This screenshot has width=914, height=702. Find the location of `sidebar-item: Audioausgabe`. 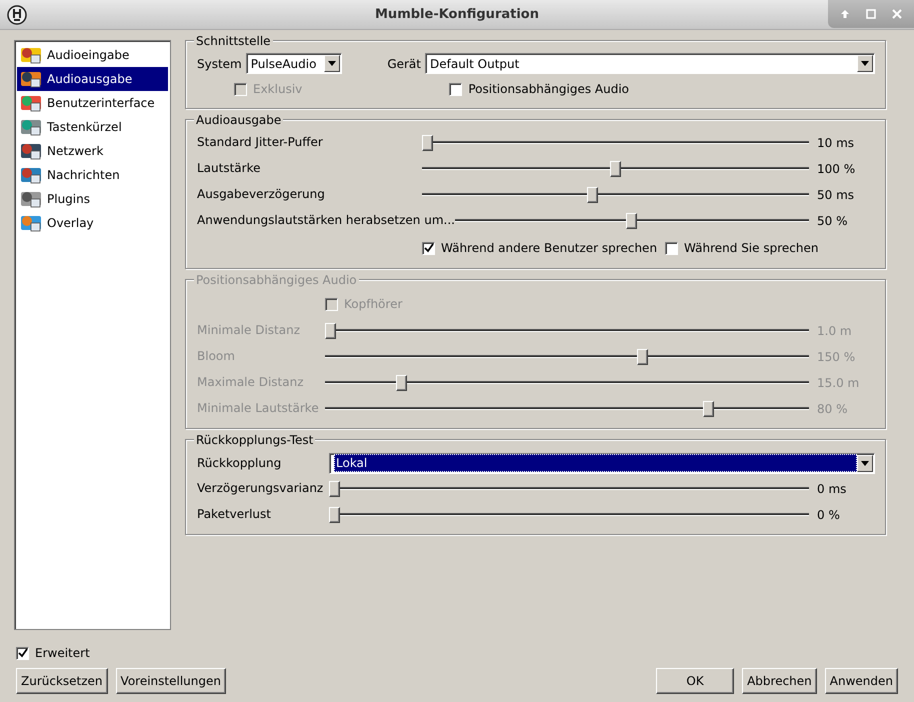

sidebar-item: Audioausgabe is located at coordinates (92, 79).